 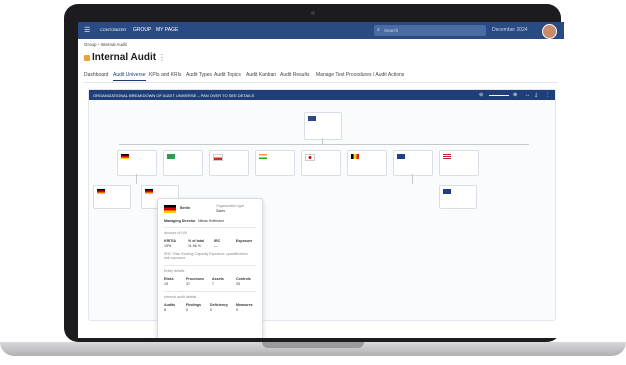 I want to click on detail-key: Processes, so click(x=195, y=279).